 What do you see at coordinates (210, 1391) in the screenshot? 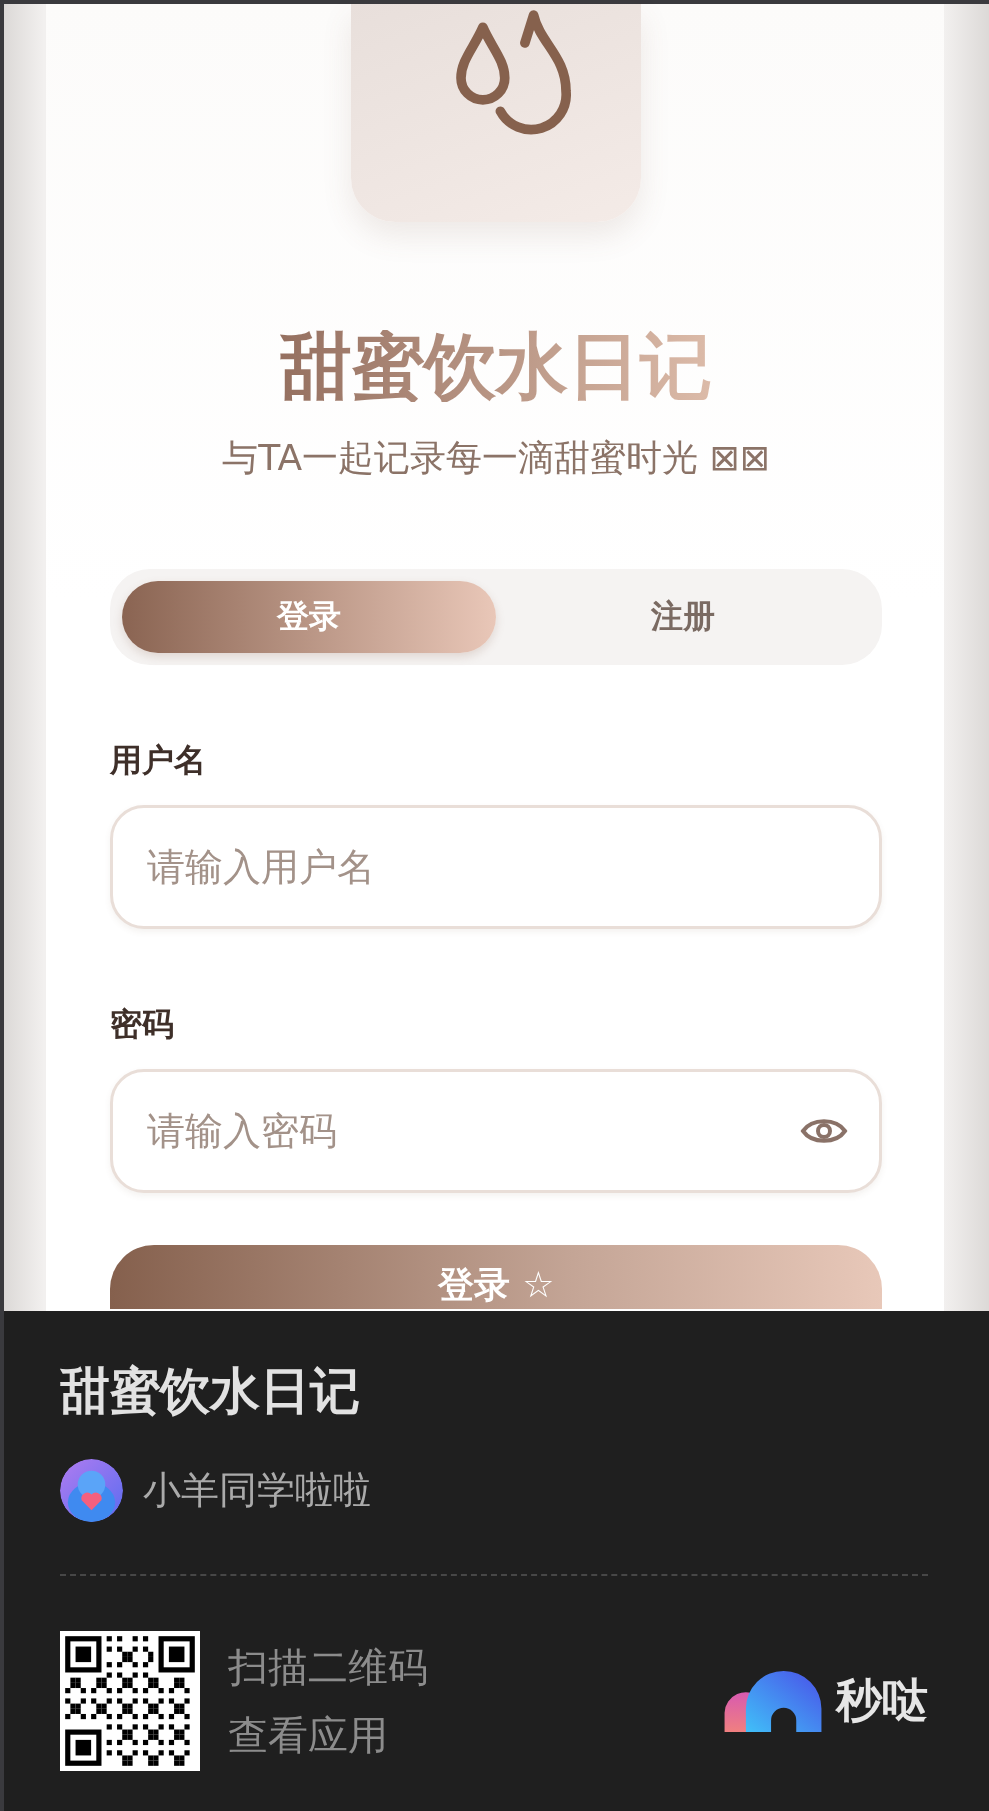
I see `footer-title: 甜蜜饮水日记` at bounding box center [210, 1391].